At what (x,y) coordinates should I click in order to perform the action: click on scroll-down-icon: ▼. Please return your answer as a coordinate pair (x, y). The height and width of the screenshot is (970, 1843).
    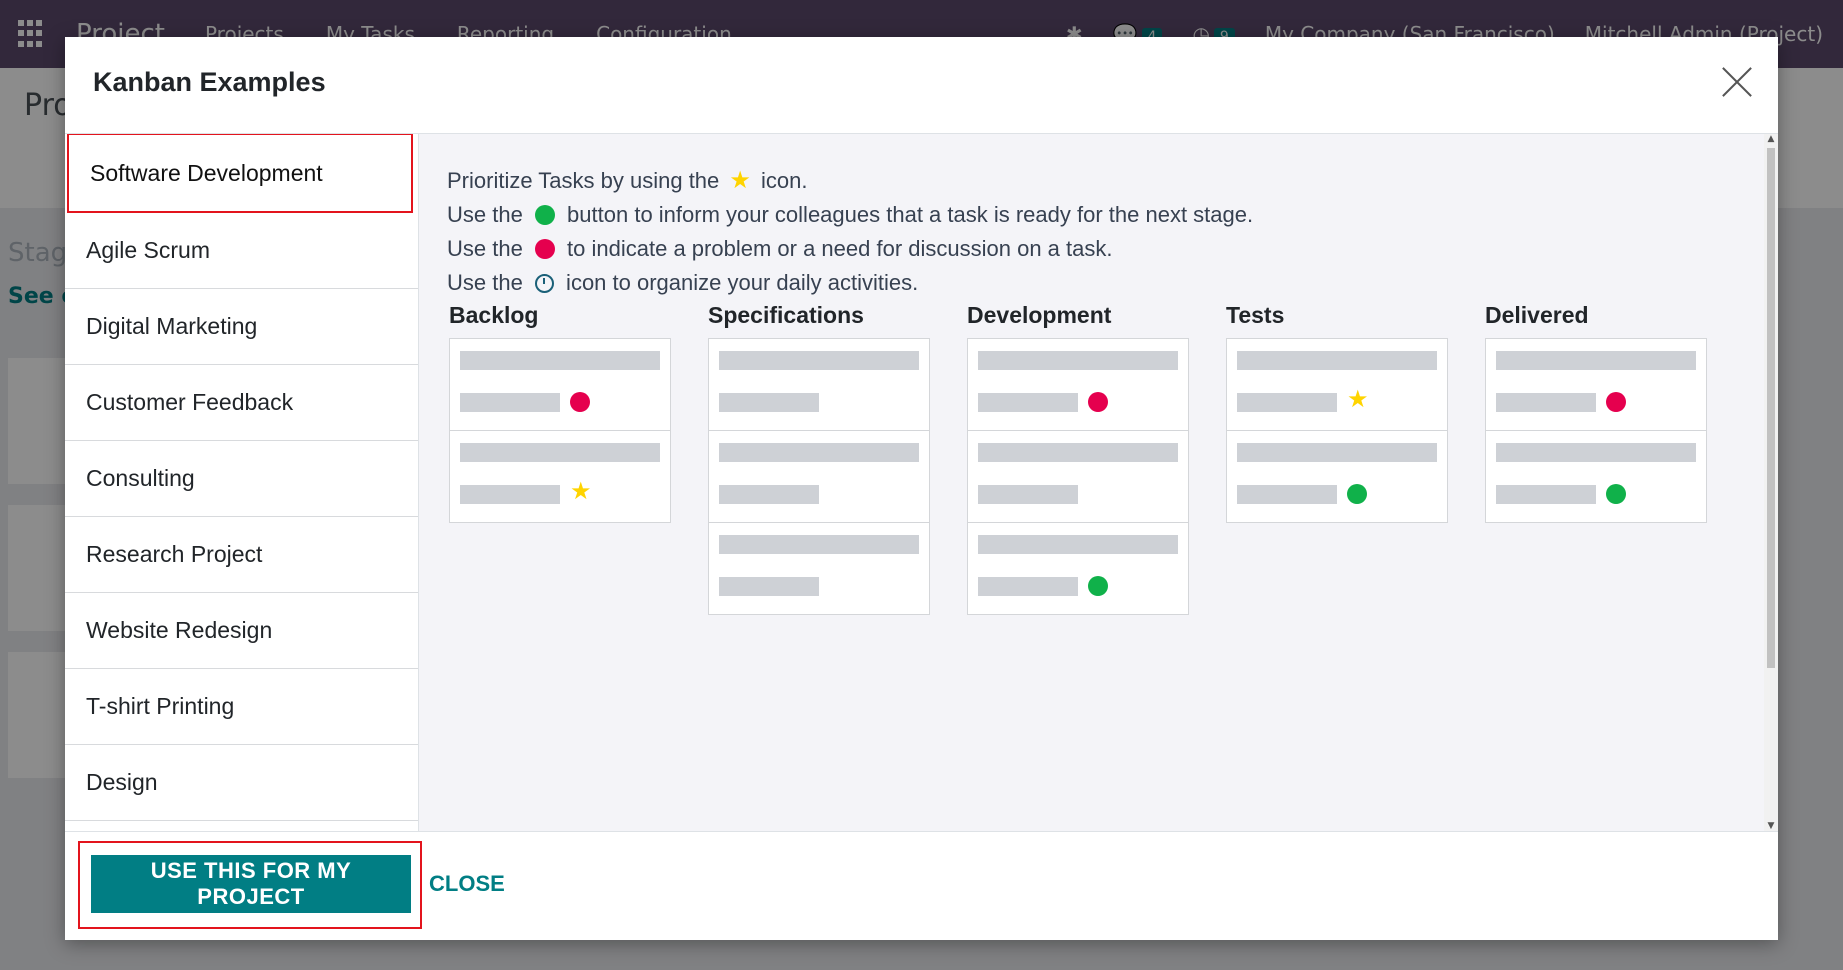
    Looking at the image, I should click on (1771, 826).